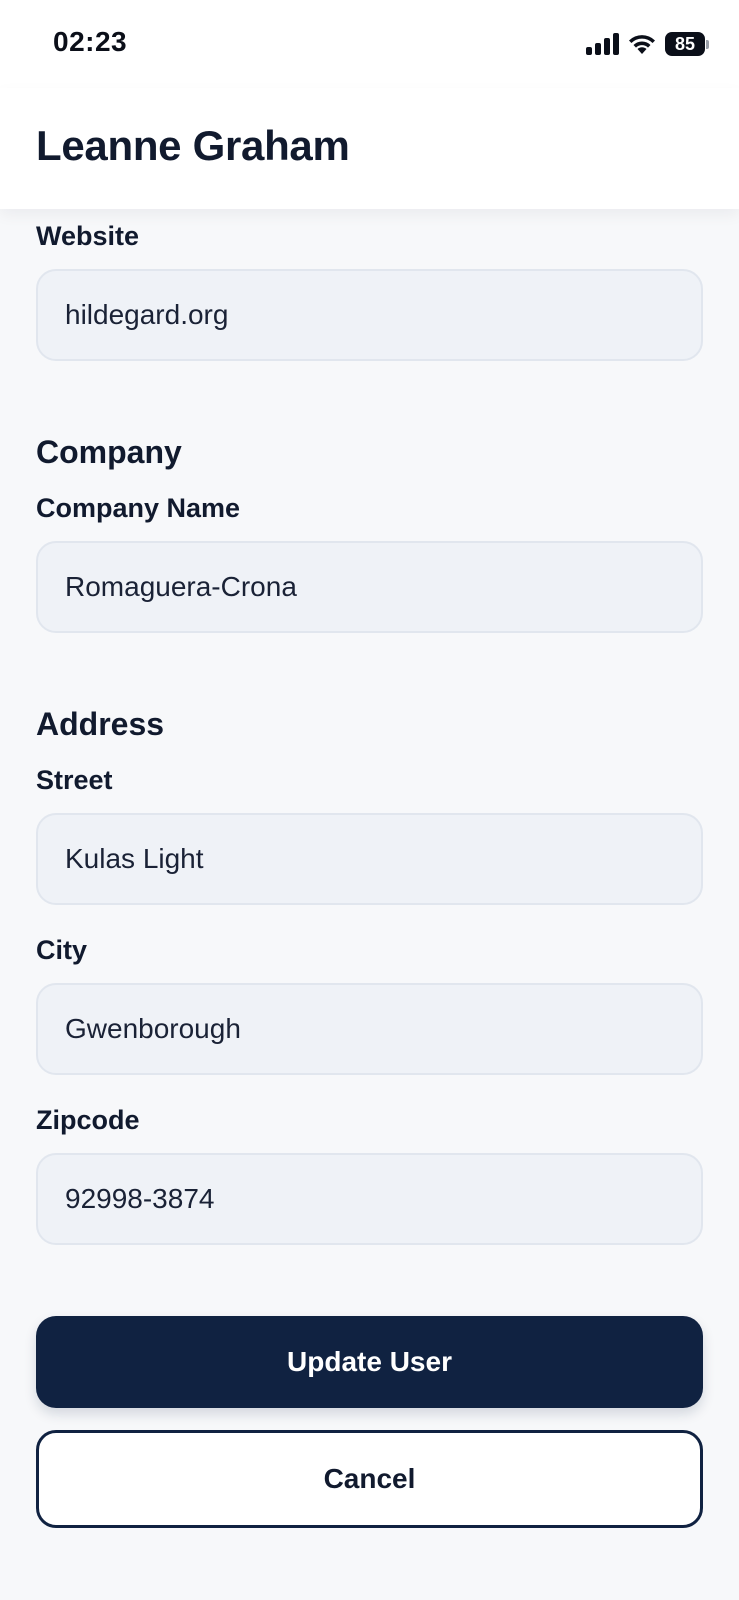  I want to click on page-header: Leanne Graham, so click(369, 148).